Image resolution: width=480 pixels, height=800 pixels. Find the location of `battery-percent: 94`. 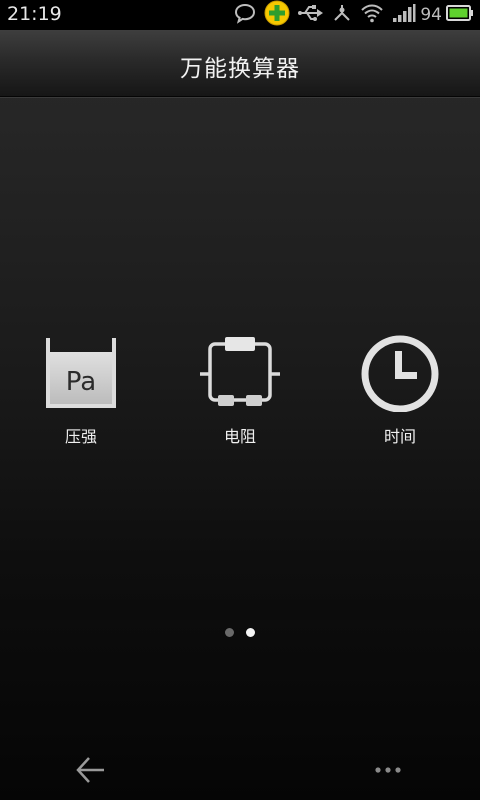

battery-percent: 94 is located at coordinates (431, 15).